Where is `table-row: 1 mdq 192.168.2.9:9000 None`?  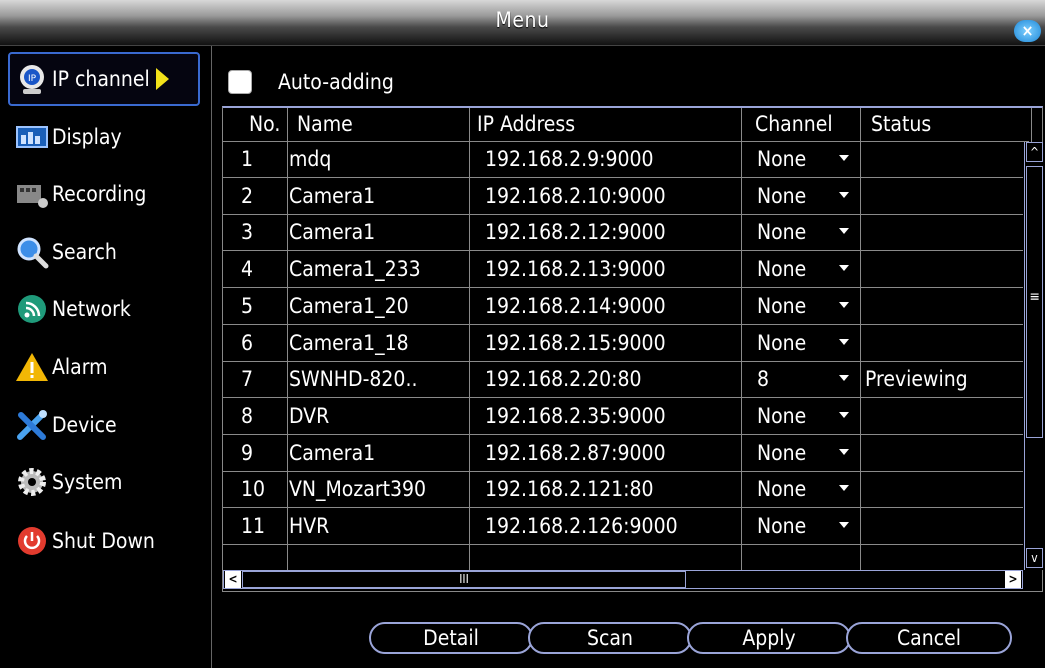
table-row: 1 mdq 192.168.2.9:9000 None is located at coordinates (623, 160).